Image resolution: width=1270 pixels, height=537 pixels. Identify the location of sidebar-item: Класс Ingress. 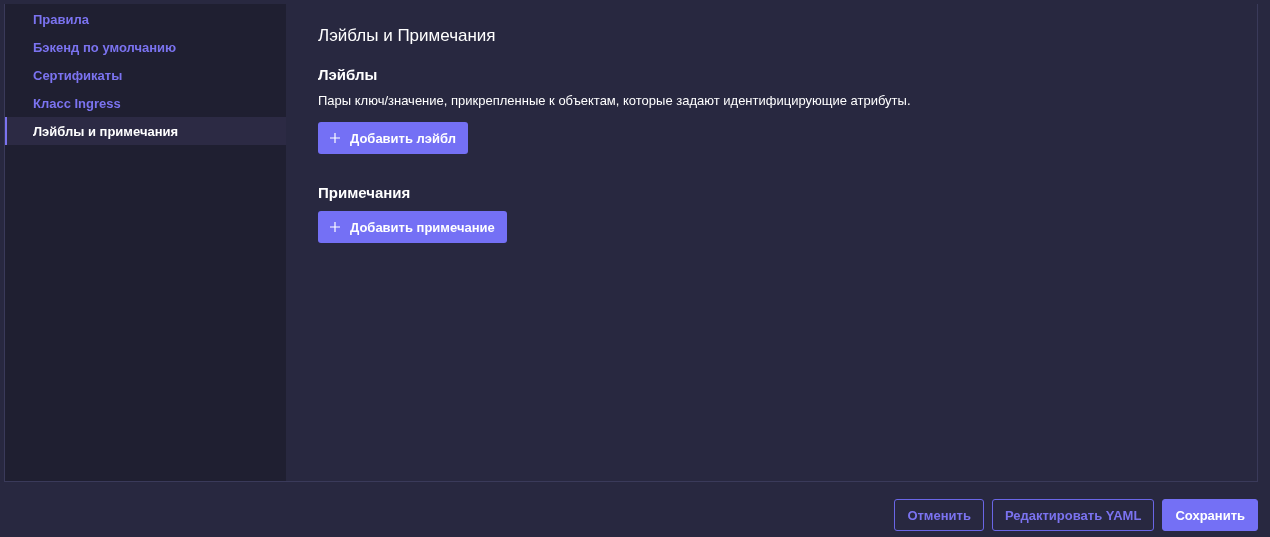
(145, 103).